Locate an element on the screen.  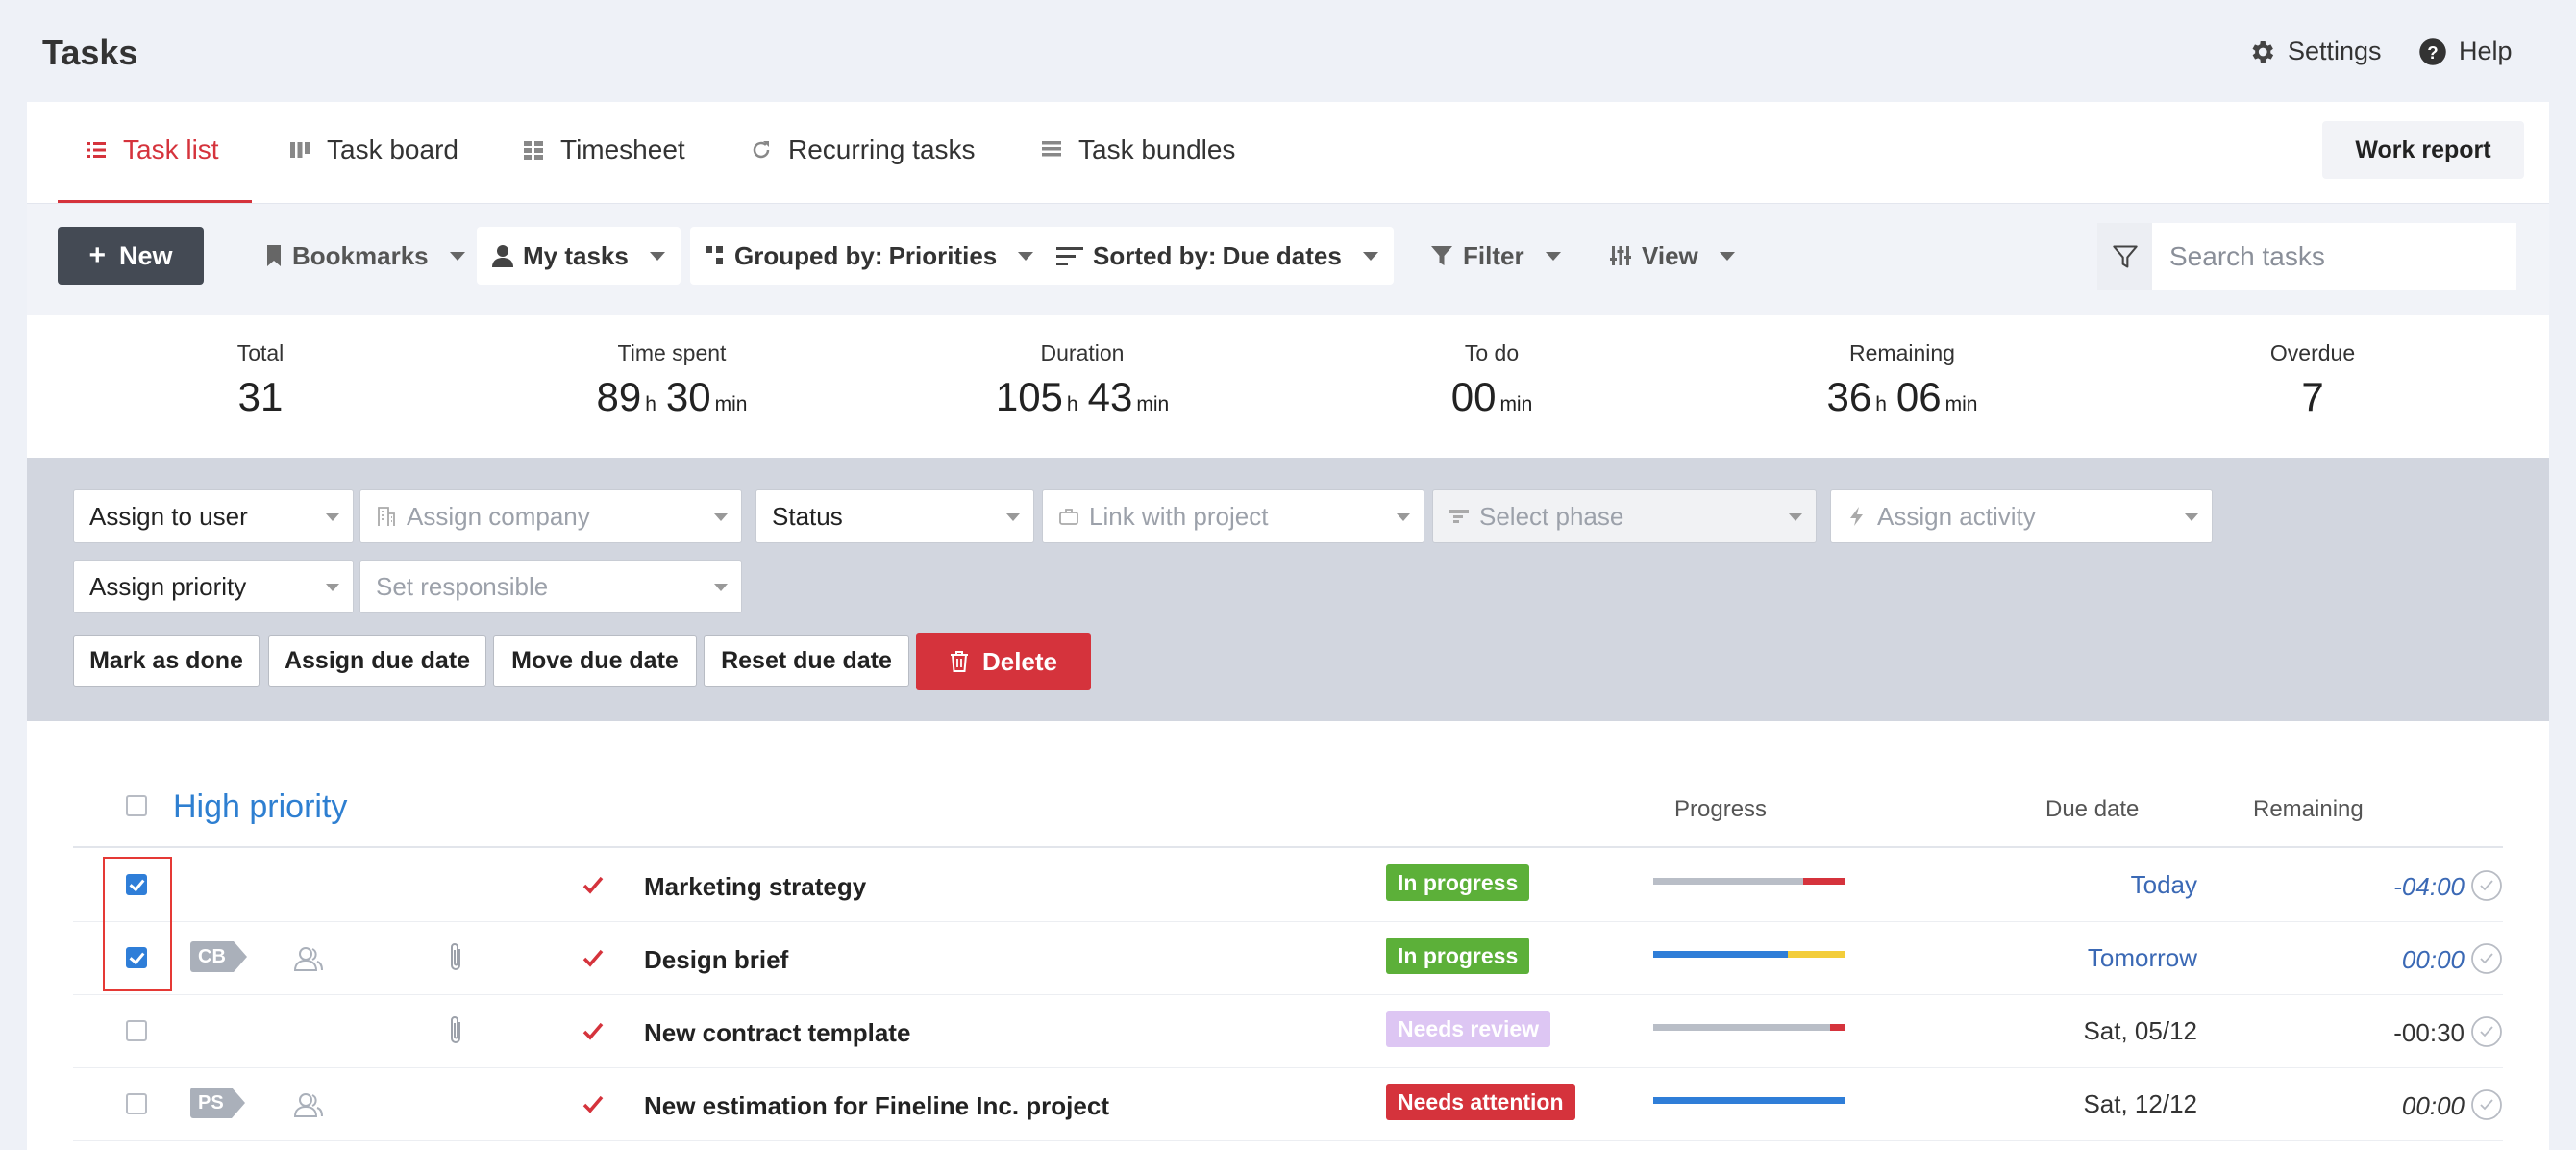
task-name: New contract template is located at coordinates (777, 1033).